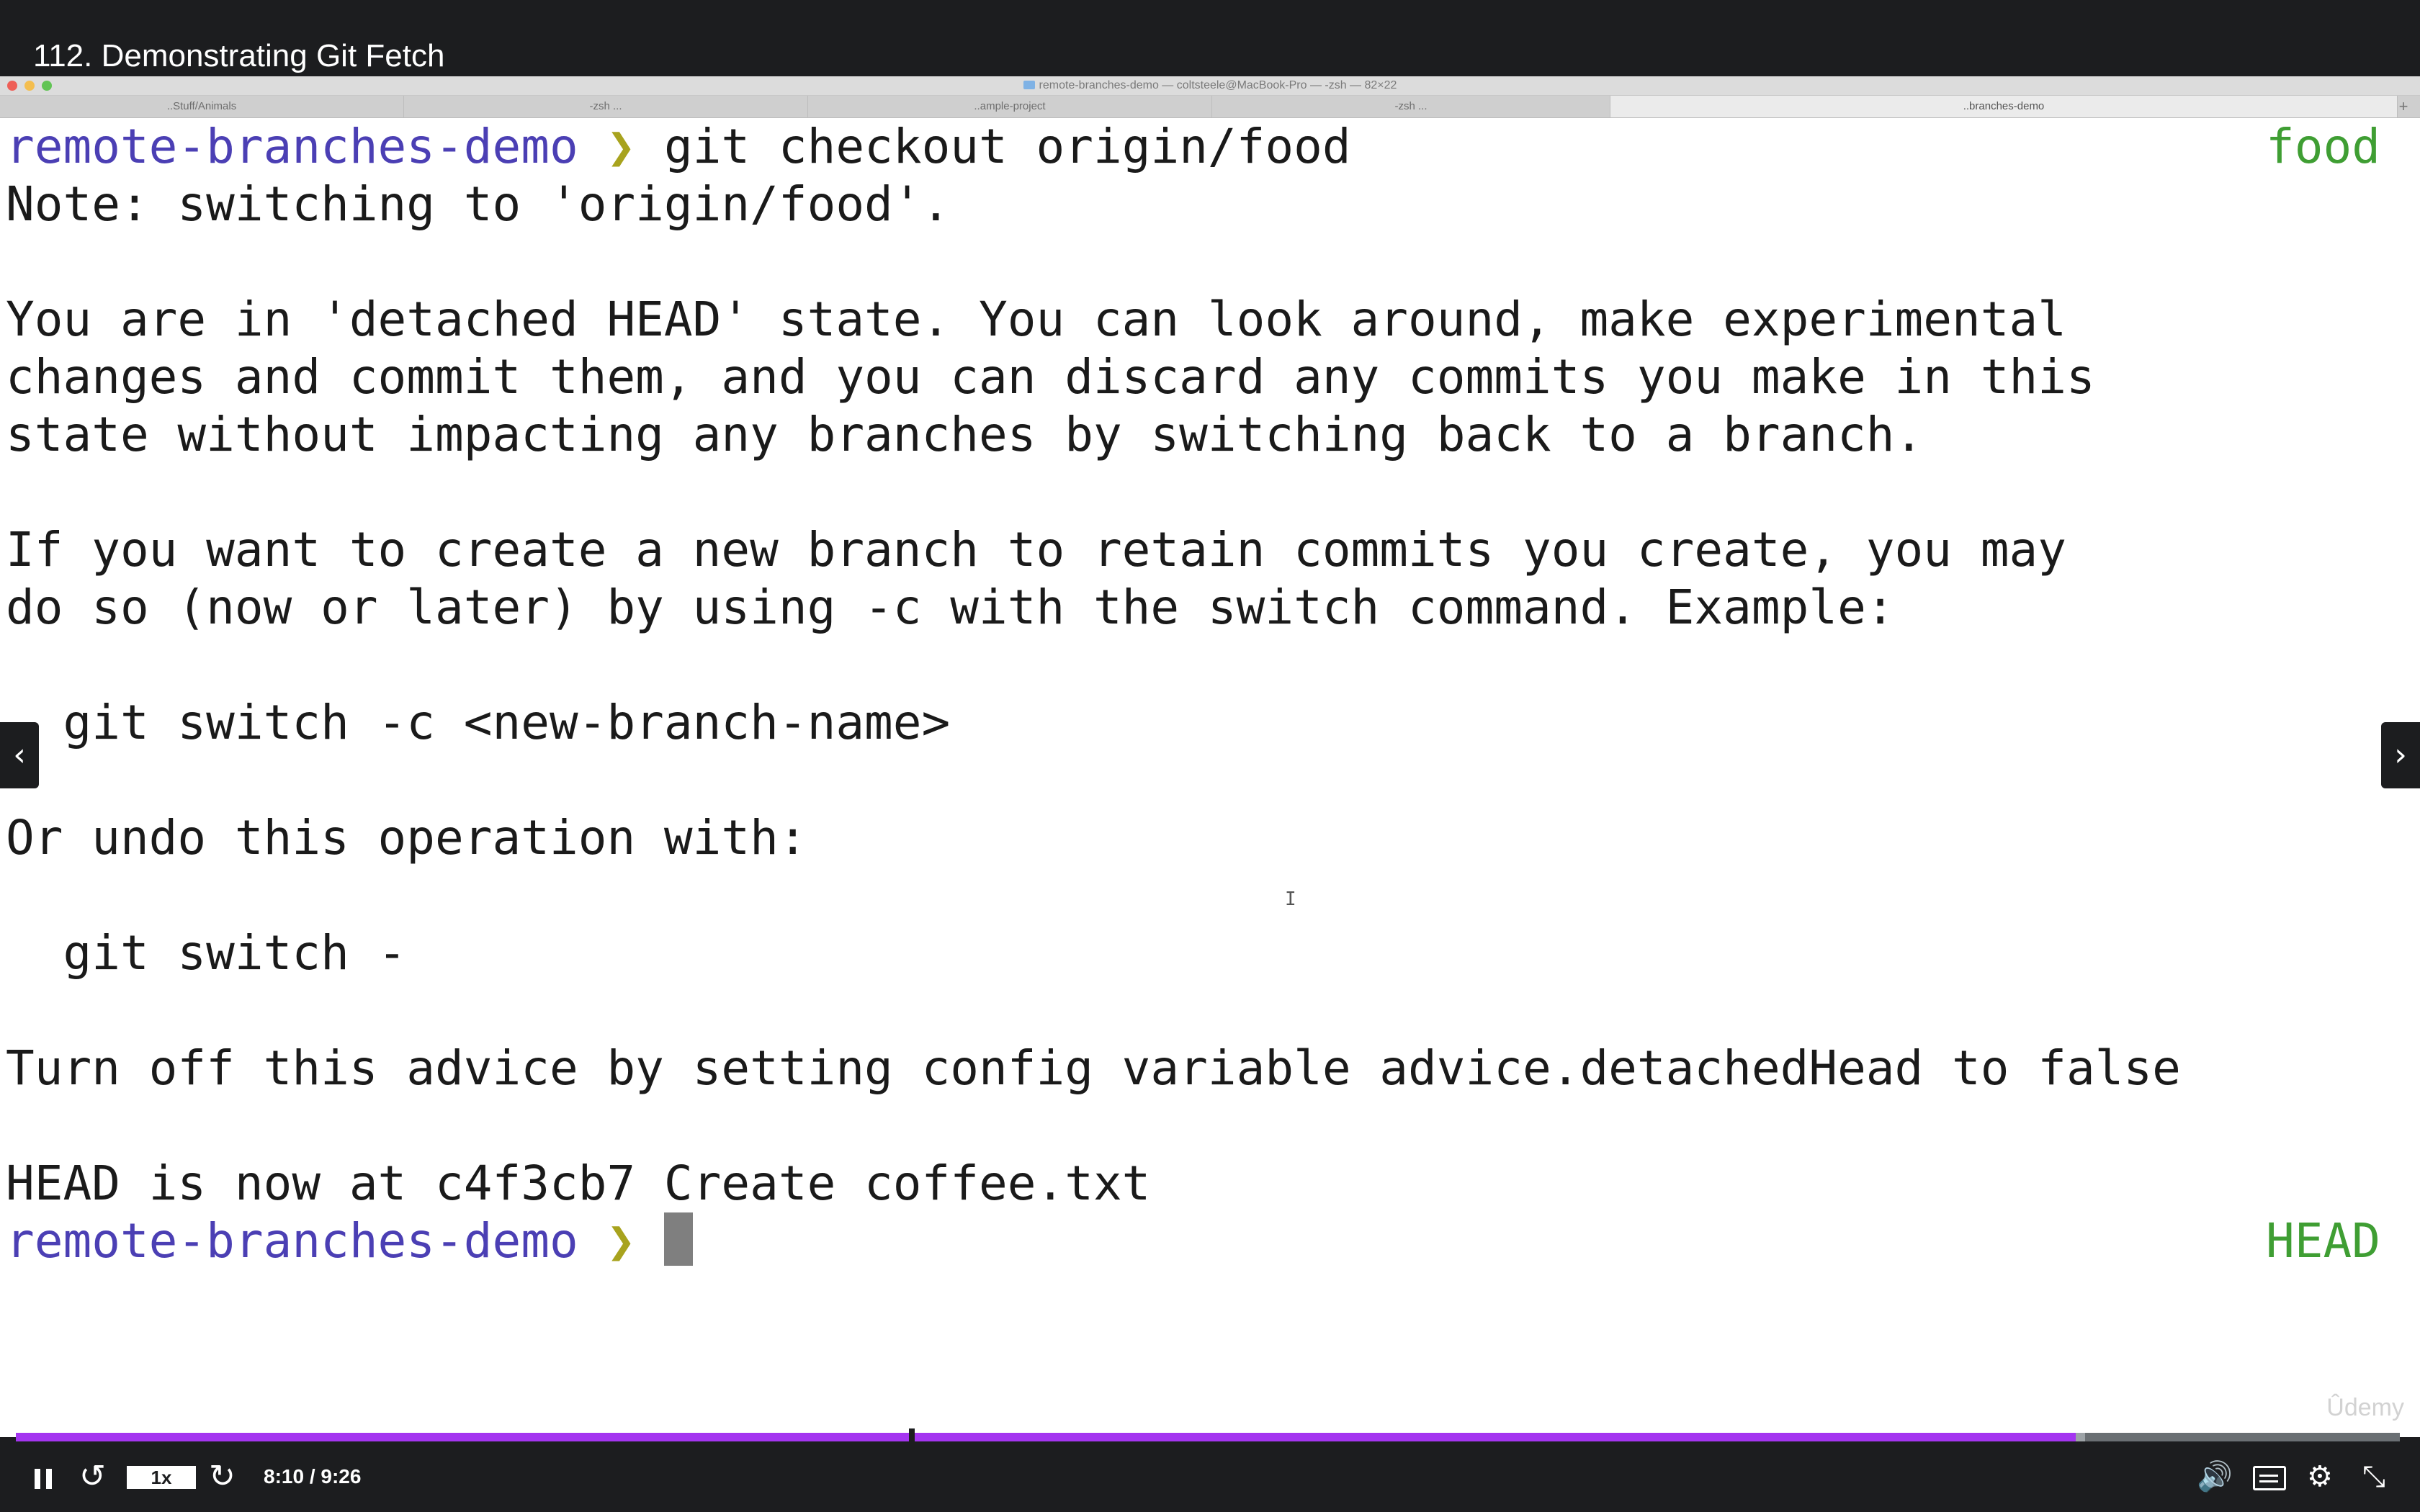 The image size is (2420, 1512). What do you see at coordinates (1210, 38) in the screenshot?
I see `video-title-bar: 112. Demonstrating Git Fetch` at bounding box center [1210, 38].